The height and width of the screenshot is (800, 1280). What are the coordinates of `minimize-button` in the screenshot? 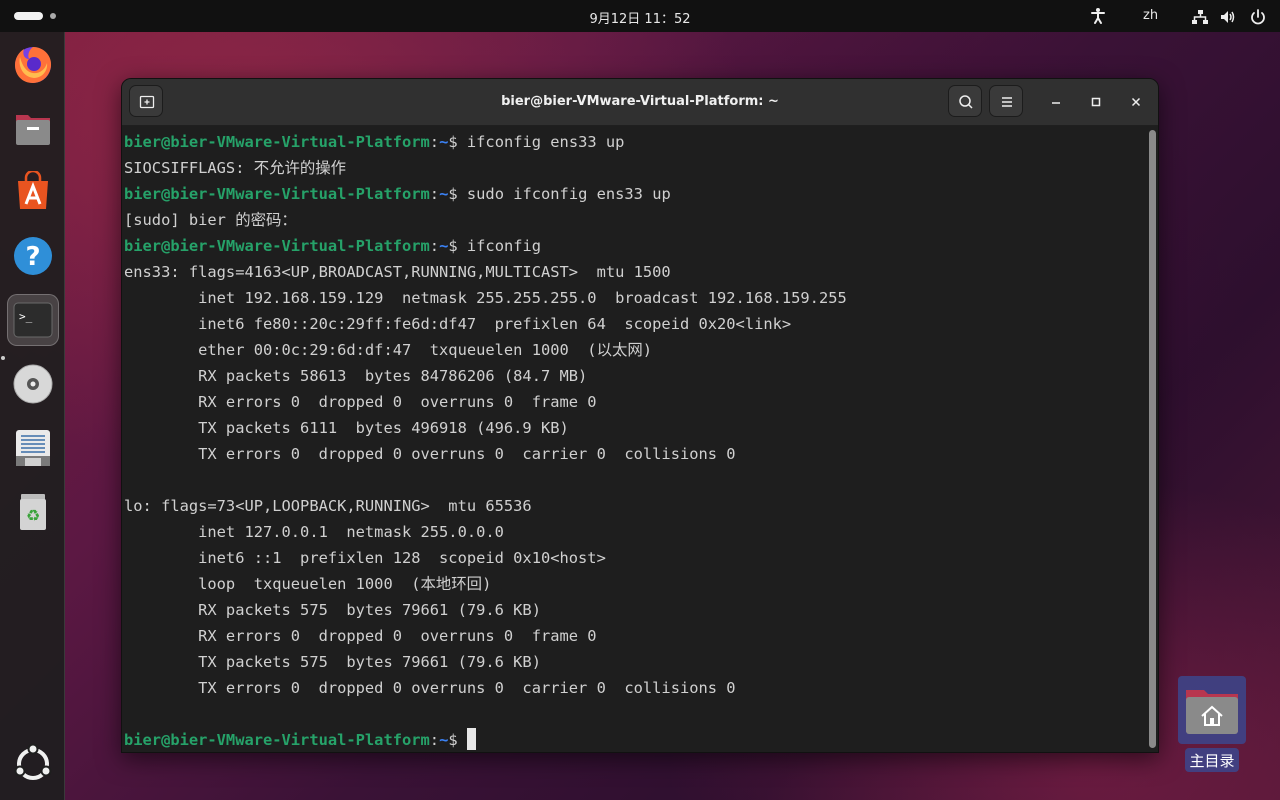 It's located at (1056, 102).